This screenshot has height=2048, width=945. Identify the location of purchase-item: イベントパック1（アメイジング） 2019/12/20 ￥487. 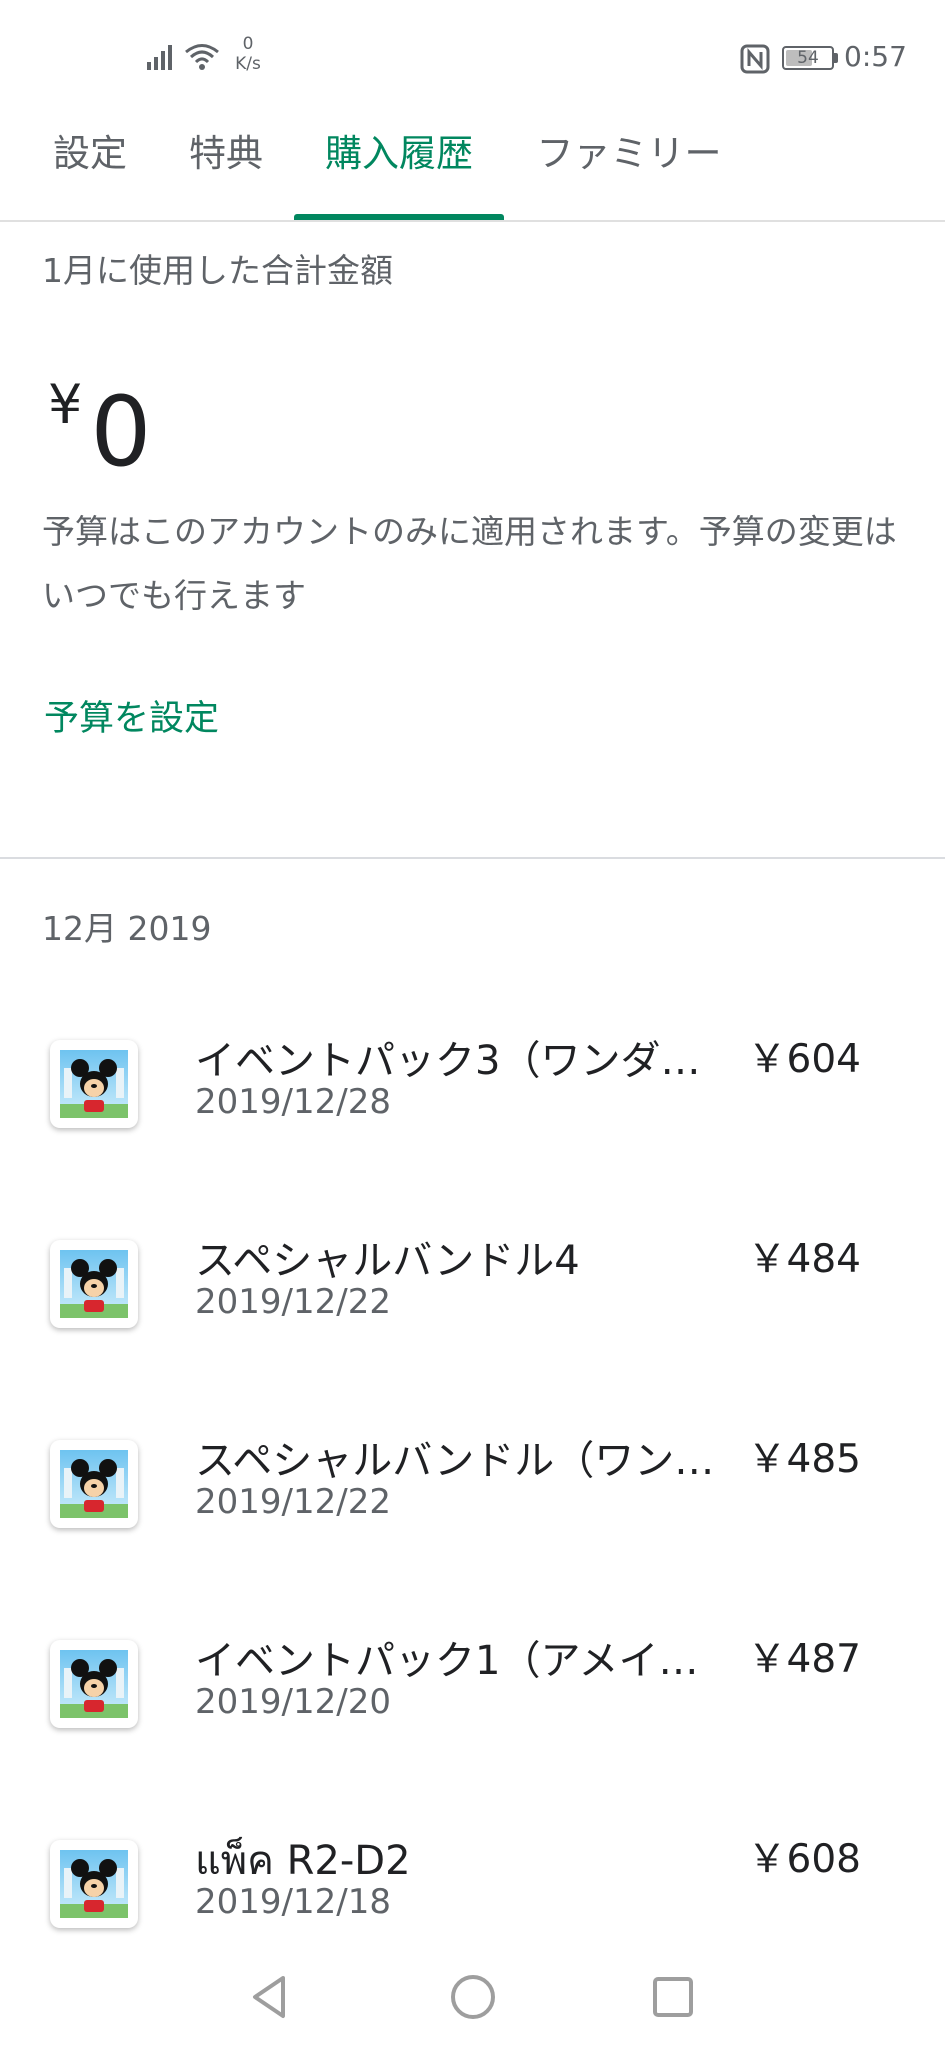
(472, 1690).